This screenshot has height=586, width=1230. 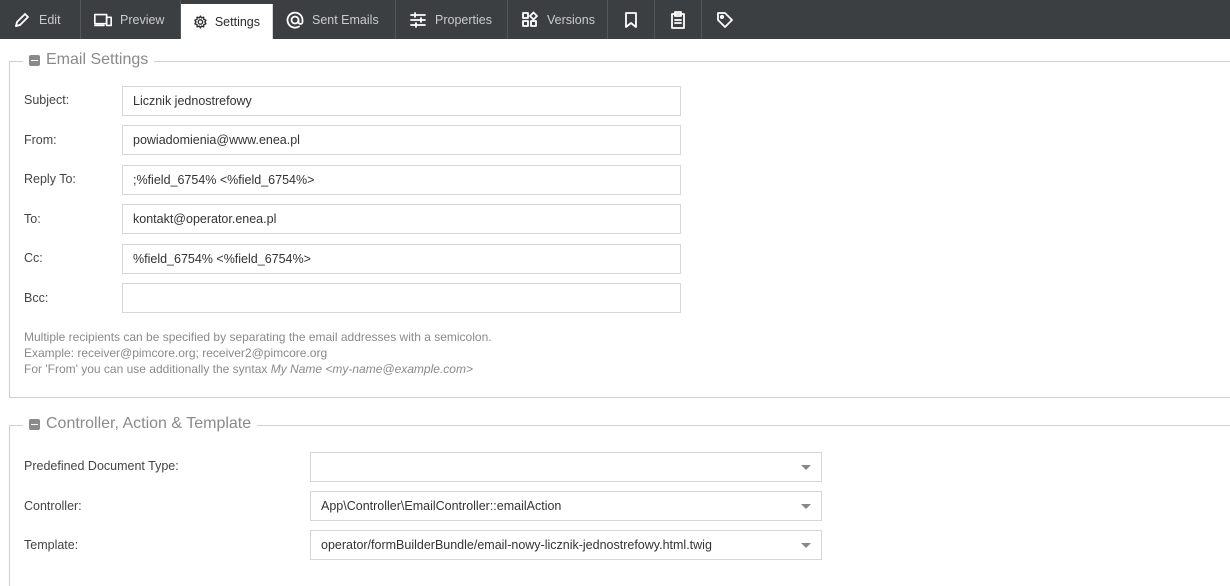 I want to click on tab-versions: Versions, so click(x=558, y=19).